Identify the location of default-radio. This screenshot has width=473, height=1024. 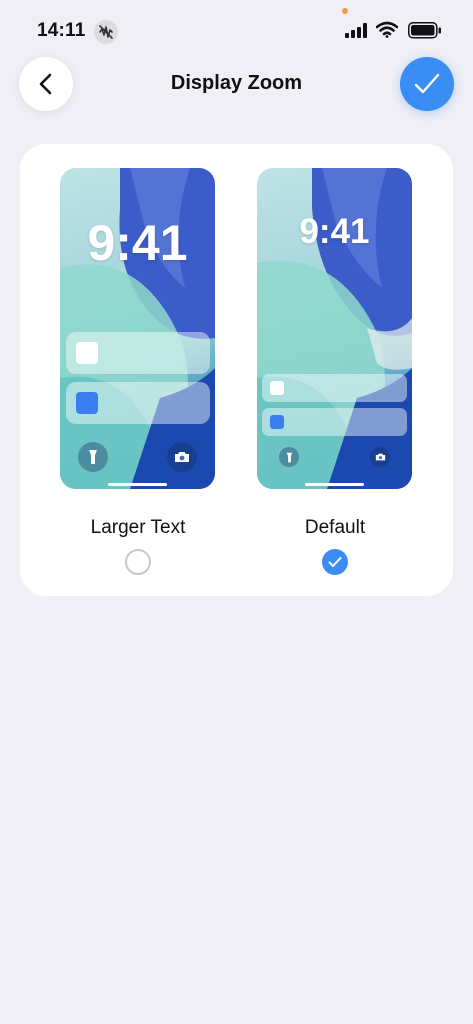
(335, 562).